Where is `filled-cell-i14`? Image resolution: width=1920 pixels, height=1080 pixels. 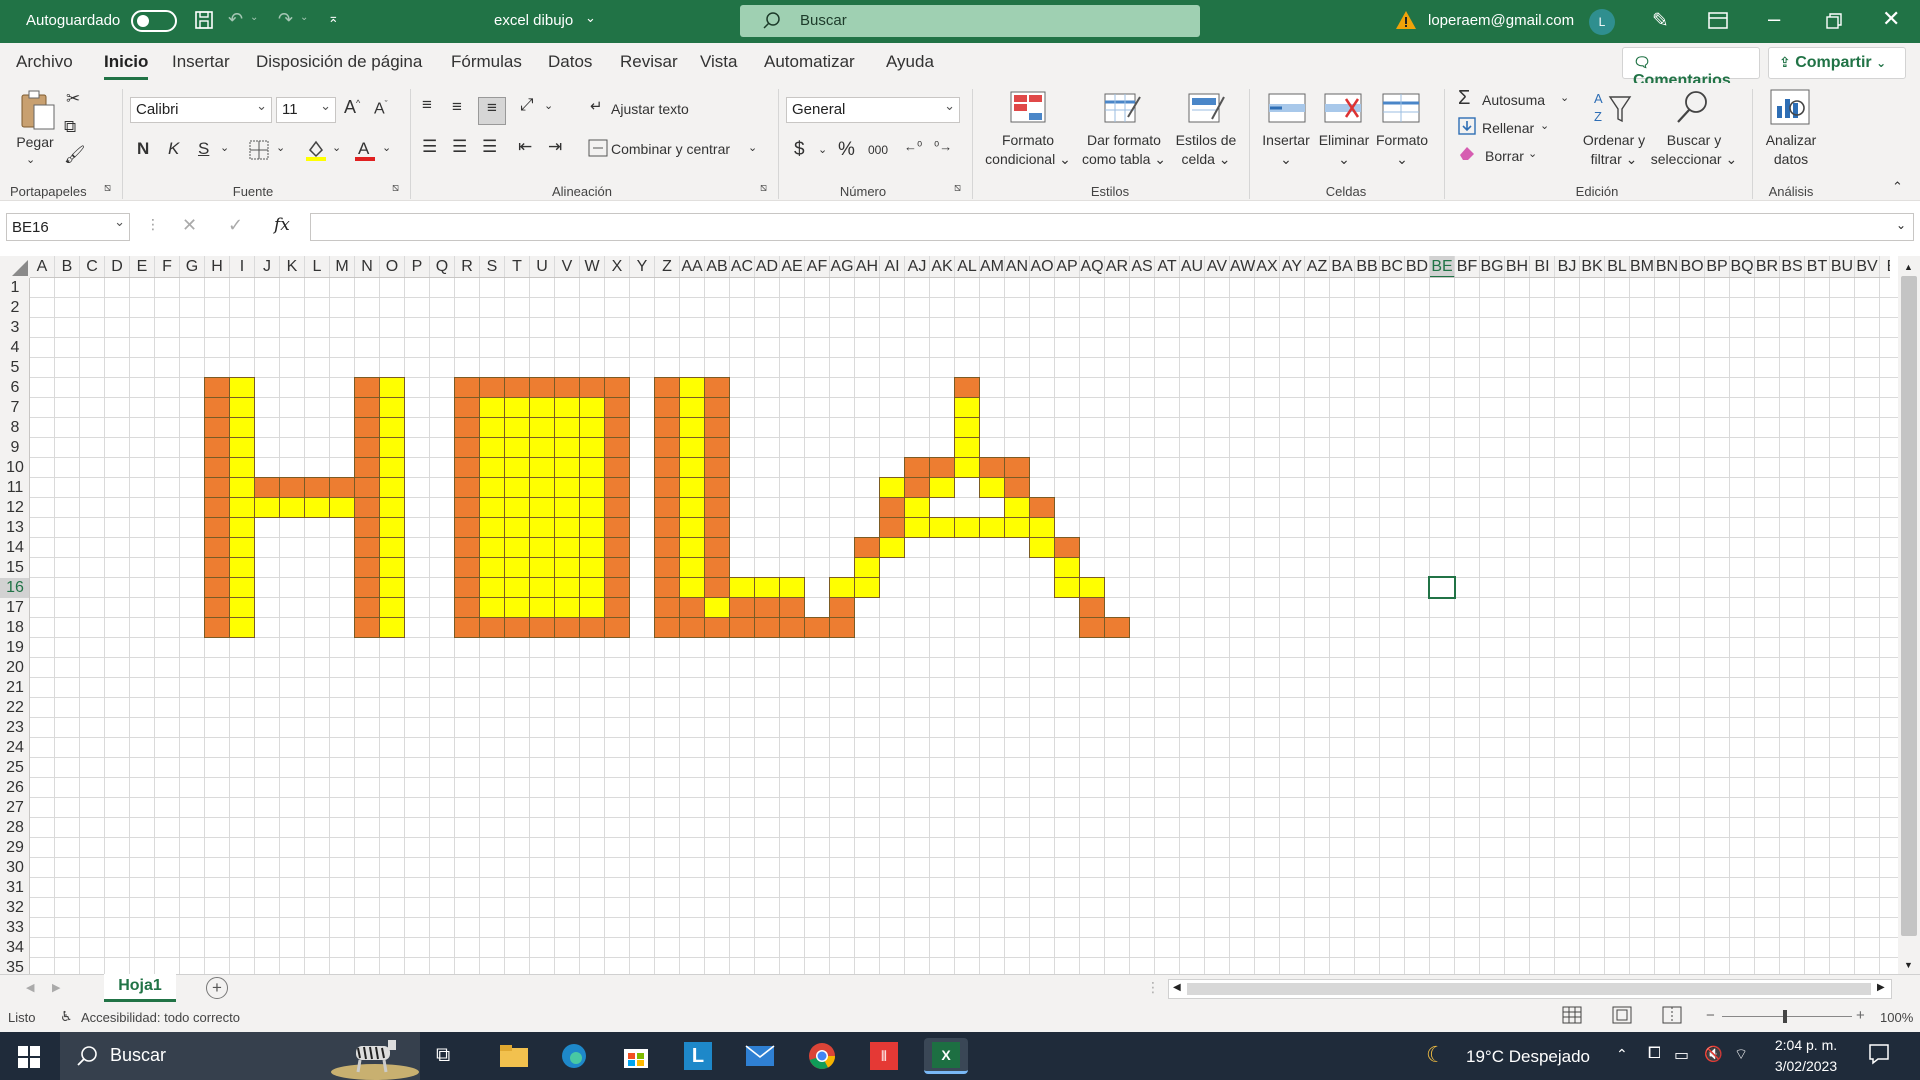
filled-cell-i14 is located at coordinates (242, 547).